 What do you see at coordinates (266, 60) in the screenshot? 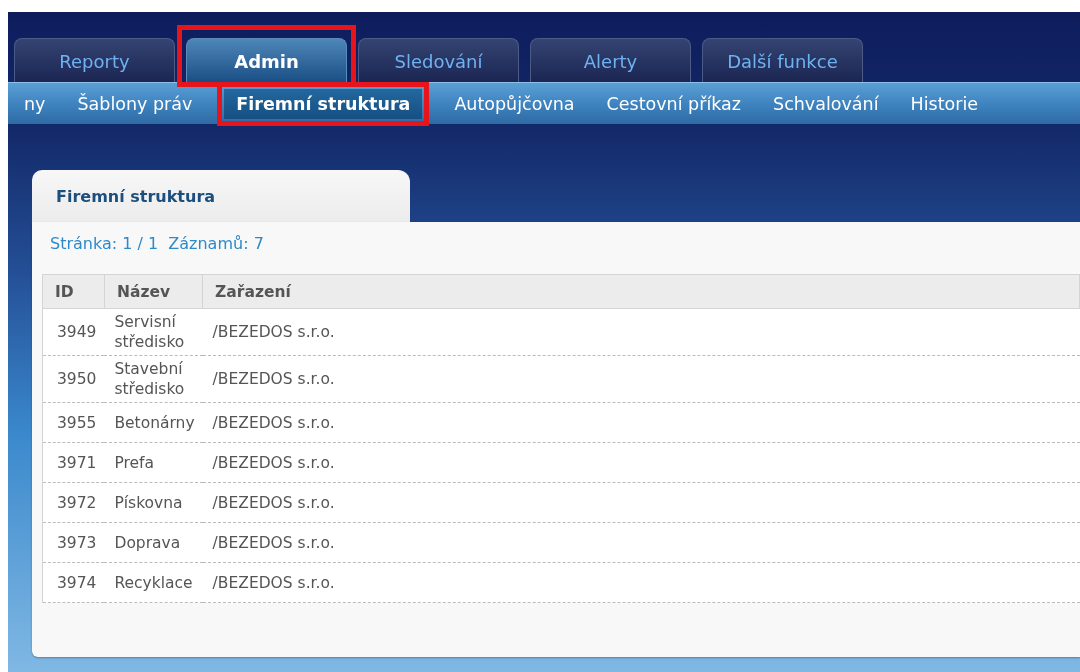
I see `nav-tab: Admin` at bounding box center [266, 60].